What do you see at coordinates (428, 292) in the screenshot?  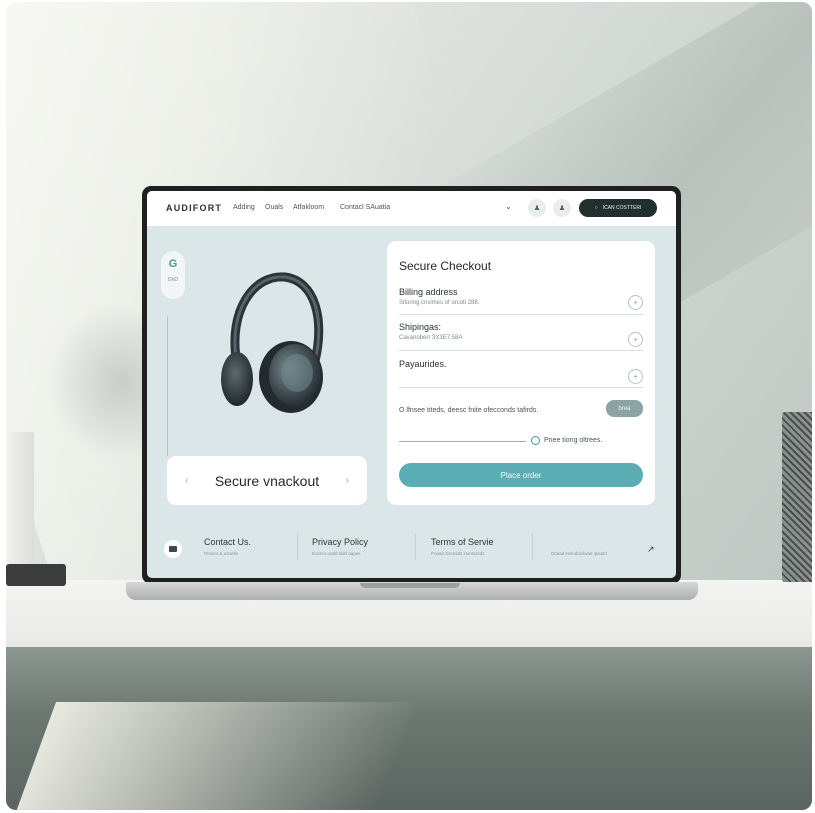 I see `billing-label: Billing address` at bounding box center [428, 292].